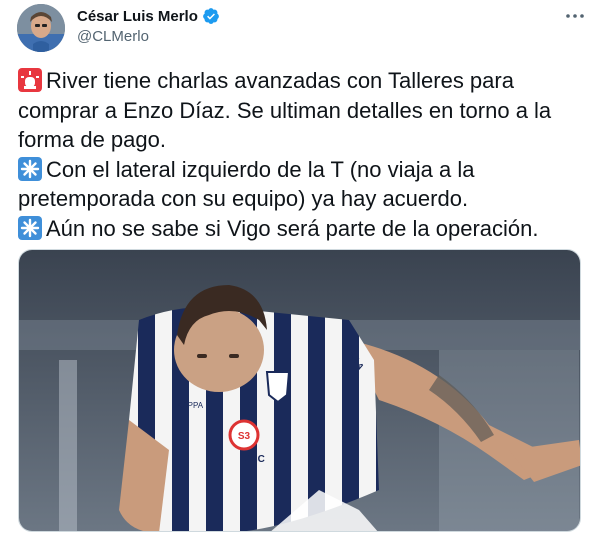 The image size is (598, 544). What do you see at coordinates (190, 405) in the screenshot?
I see `jersey-brand-text: KAPPA` at bounding box center [190, 405].